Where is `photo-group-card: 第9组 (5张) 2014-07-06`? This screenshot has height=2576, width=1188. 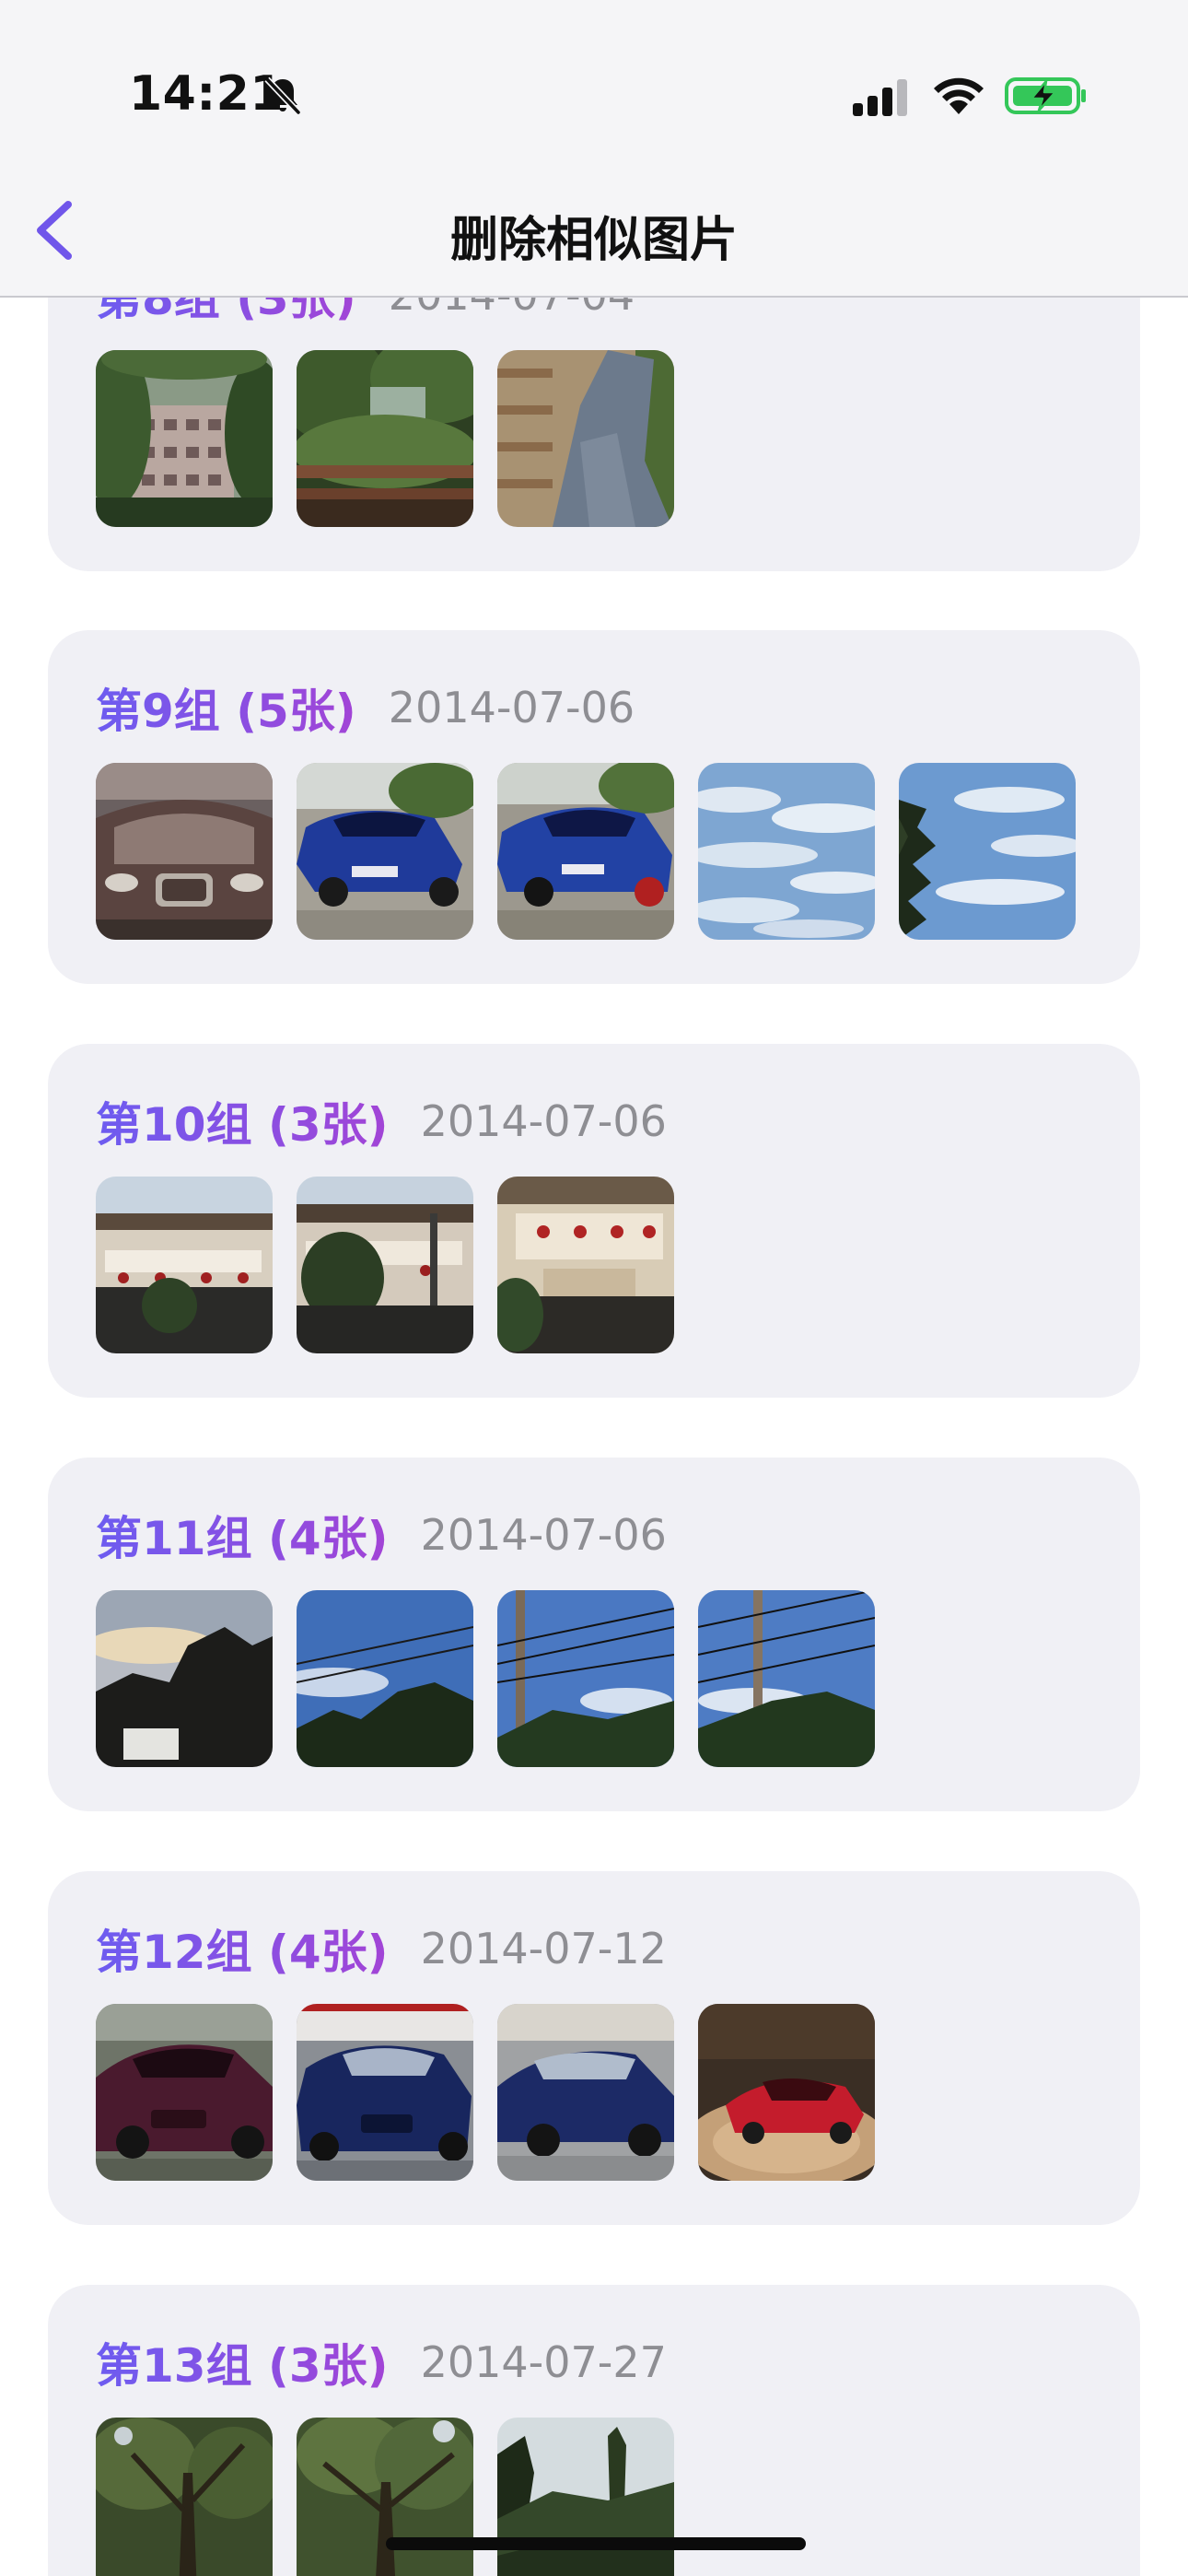 photo-group-card: 第9组 (5张) 2014-07-06 is located at coordinates (594, 807).